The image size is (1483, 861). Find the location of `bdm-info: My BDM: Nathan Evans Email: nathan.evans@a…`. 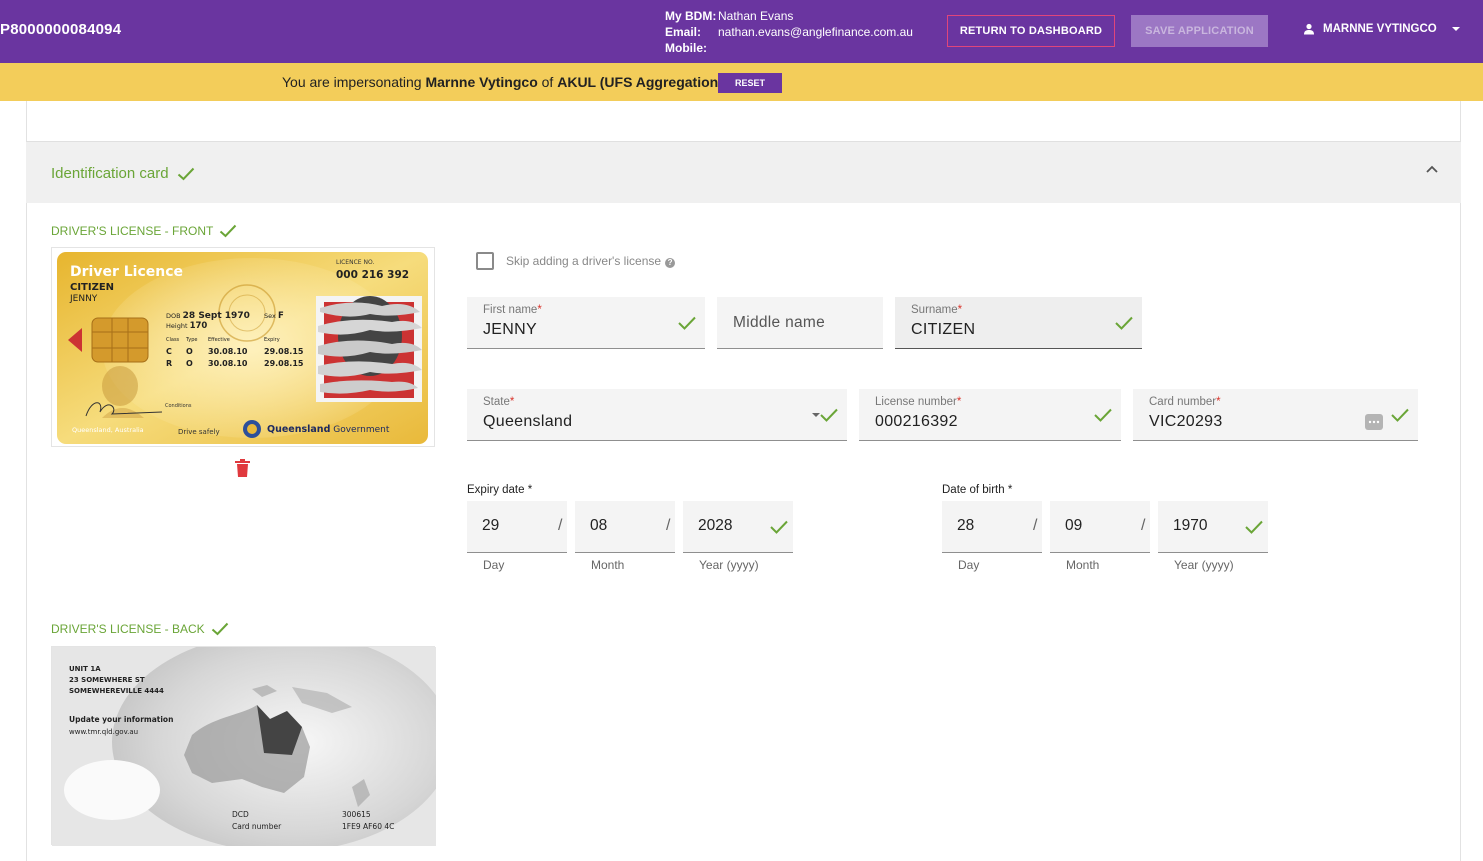

bdm-info: My BDM: Nathan Evans Email: nathan.evans@a… is located at coordinates (789, 32).